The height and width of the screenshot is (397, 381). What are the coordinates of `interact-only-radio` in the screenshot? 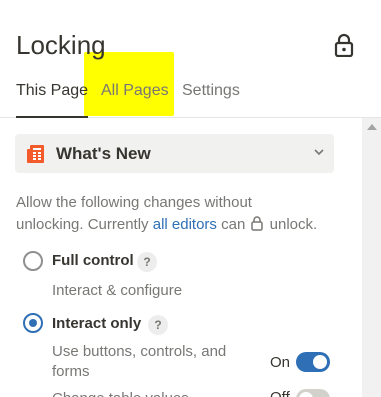 It's located at (33, 323).